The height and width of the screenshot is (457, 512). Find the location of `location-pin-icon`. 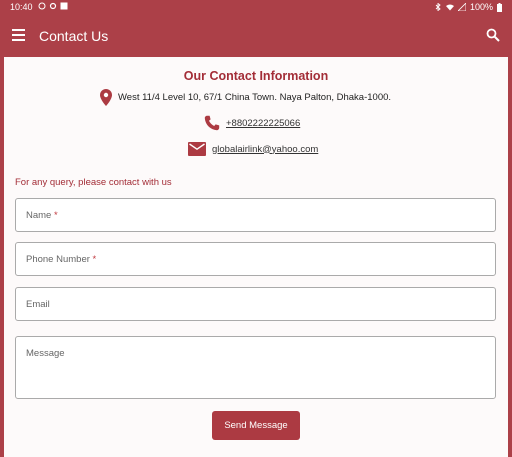

location-pin-icon is located at coordinates (106, 97).